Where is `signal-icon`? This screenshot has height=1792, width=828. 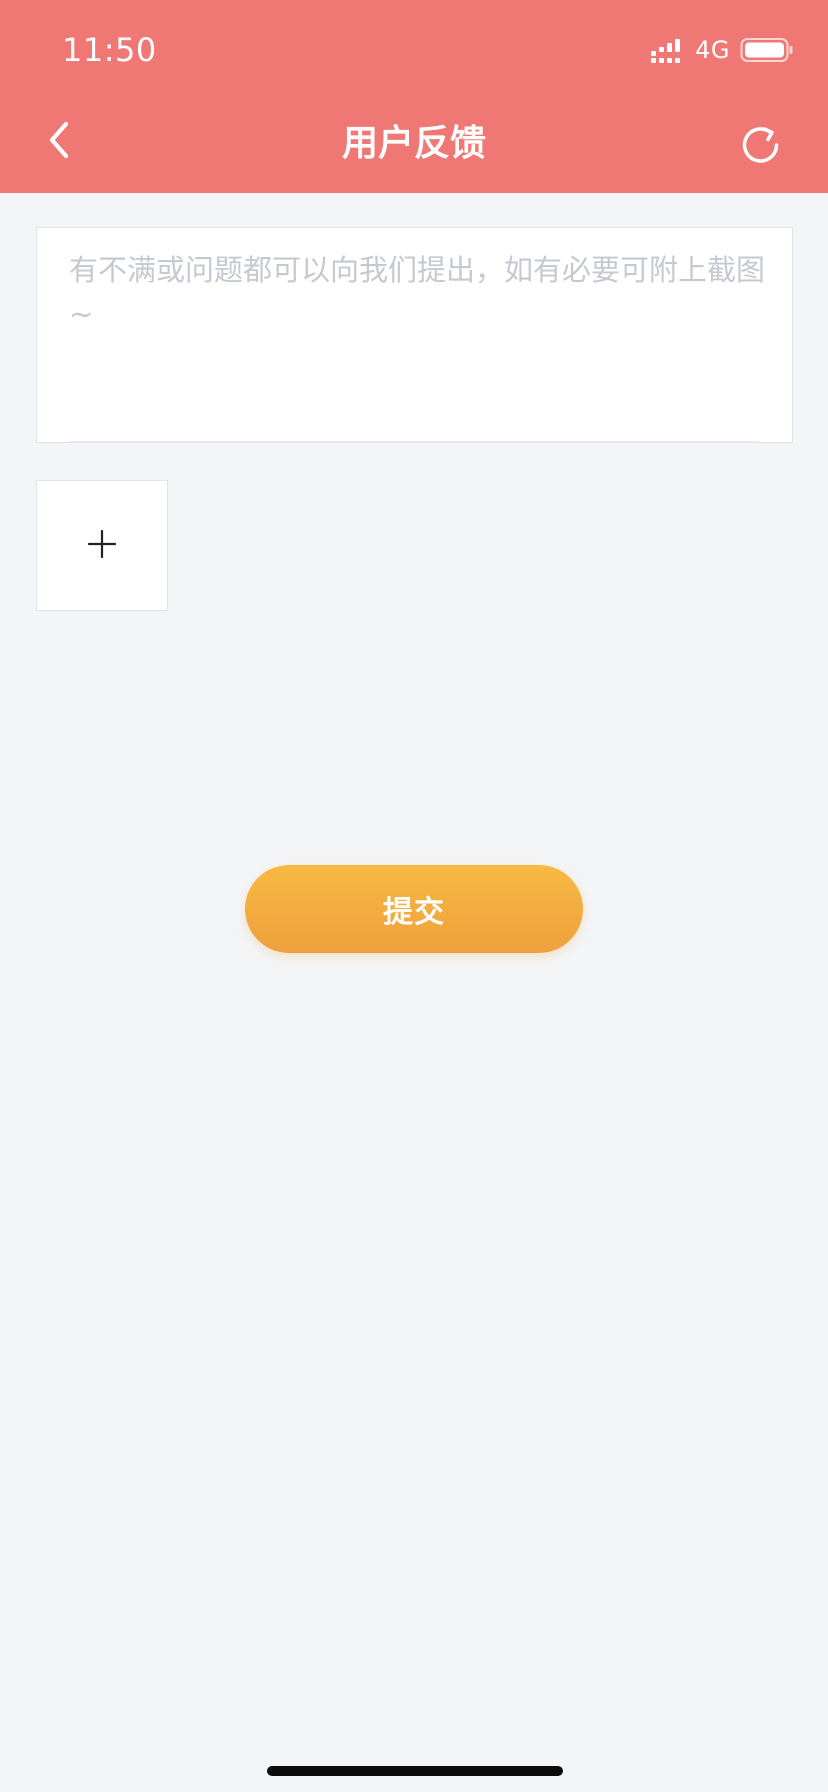
signal-icon is located at coordinates (668, 50).